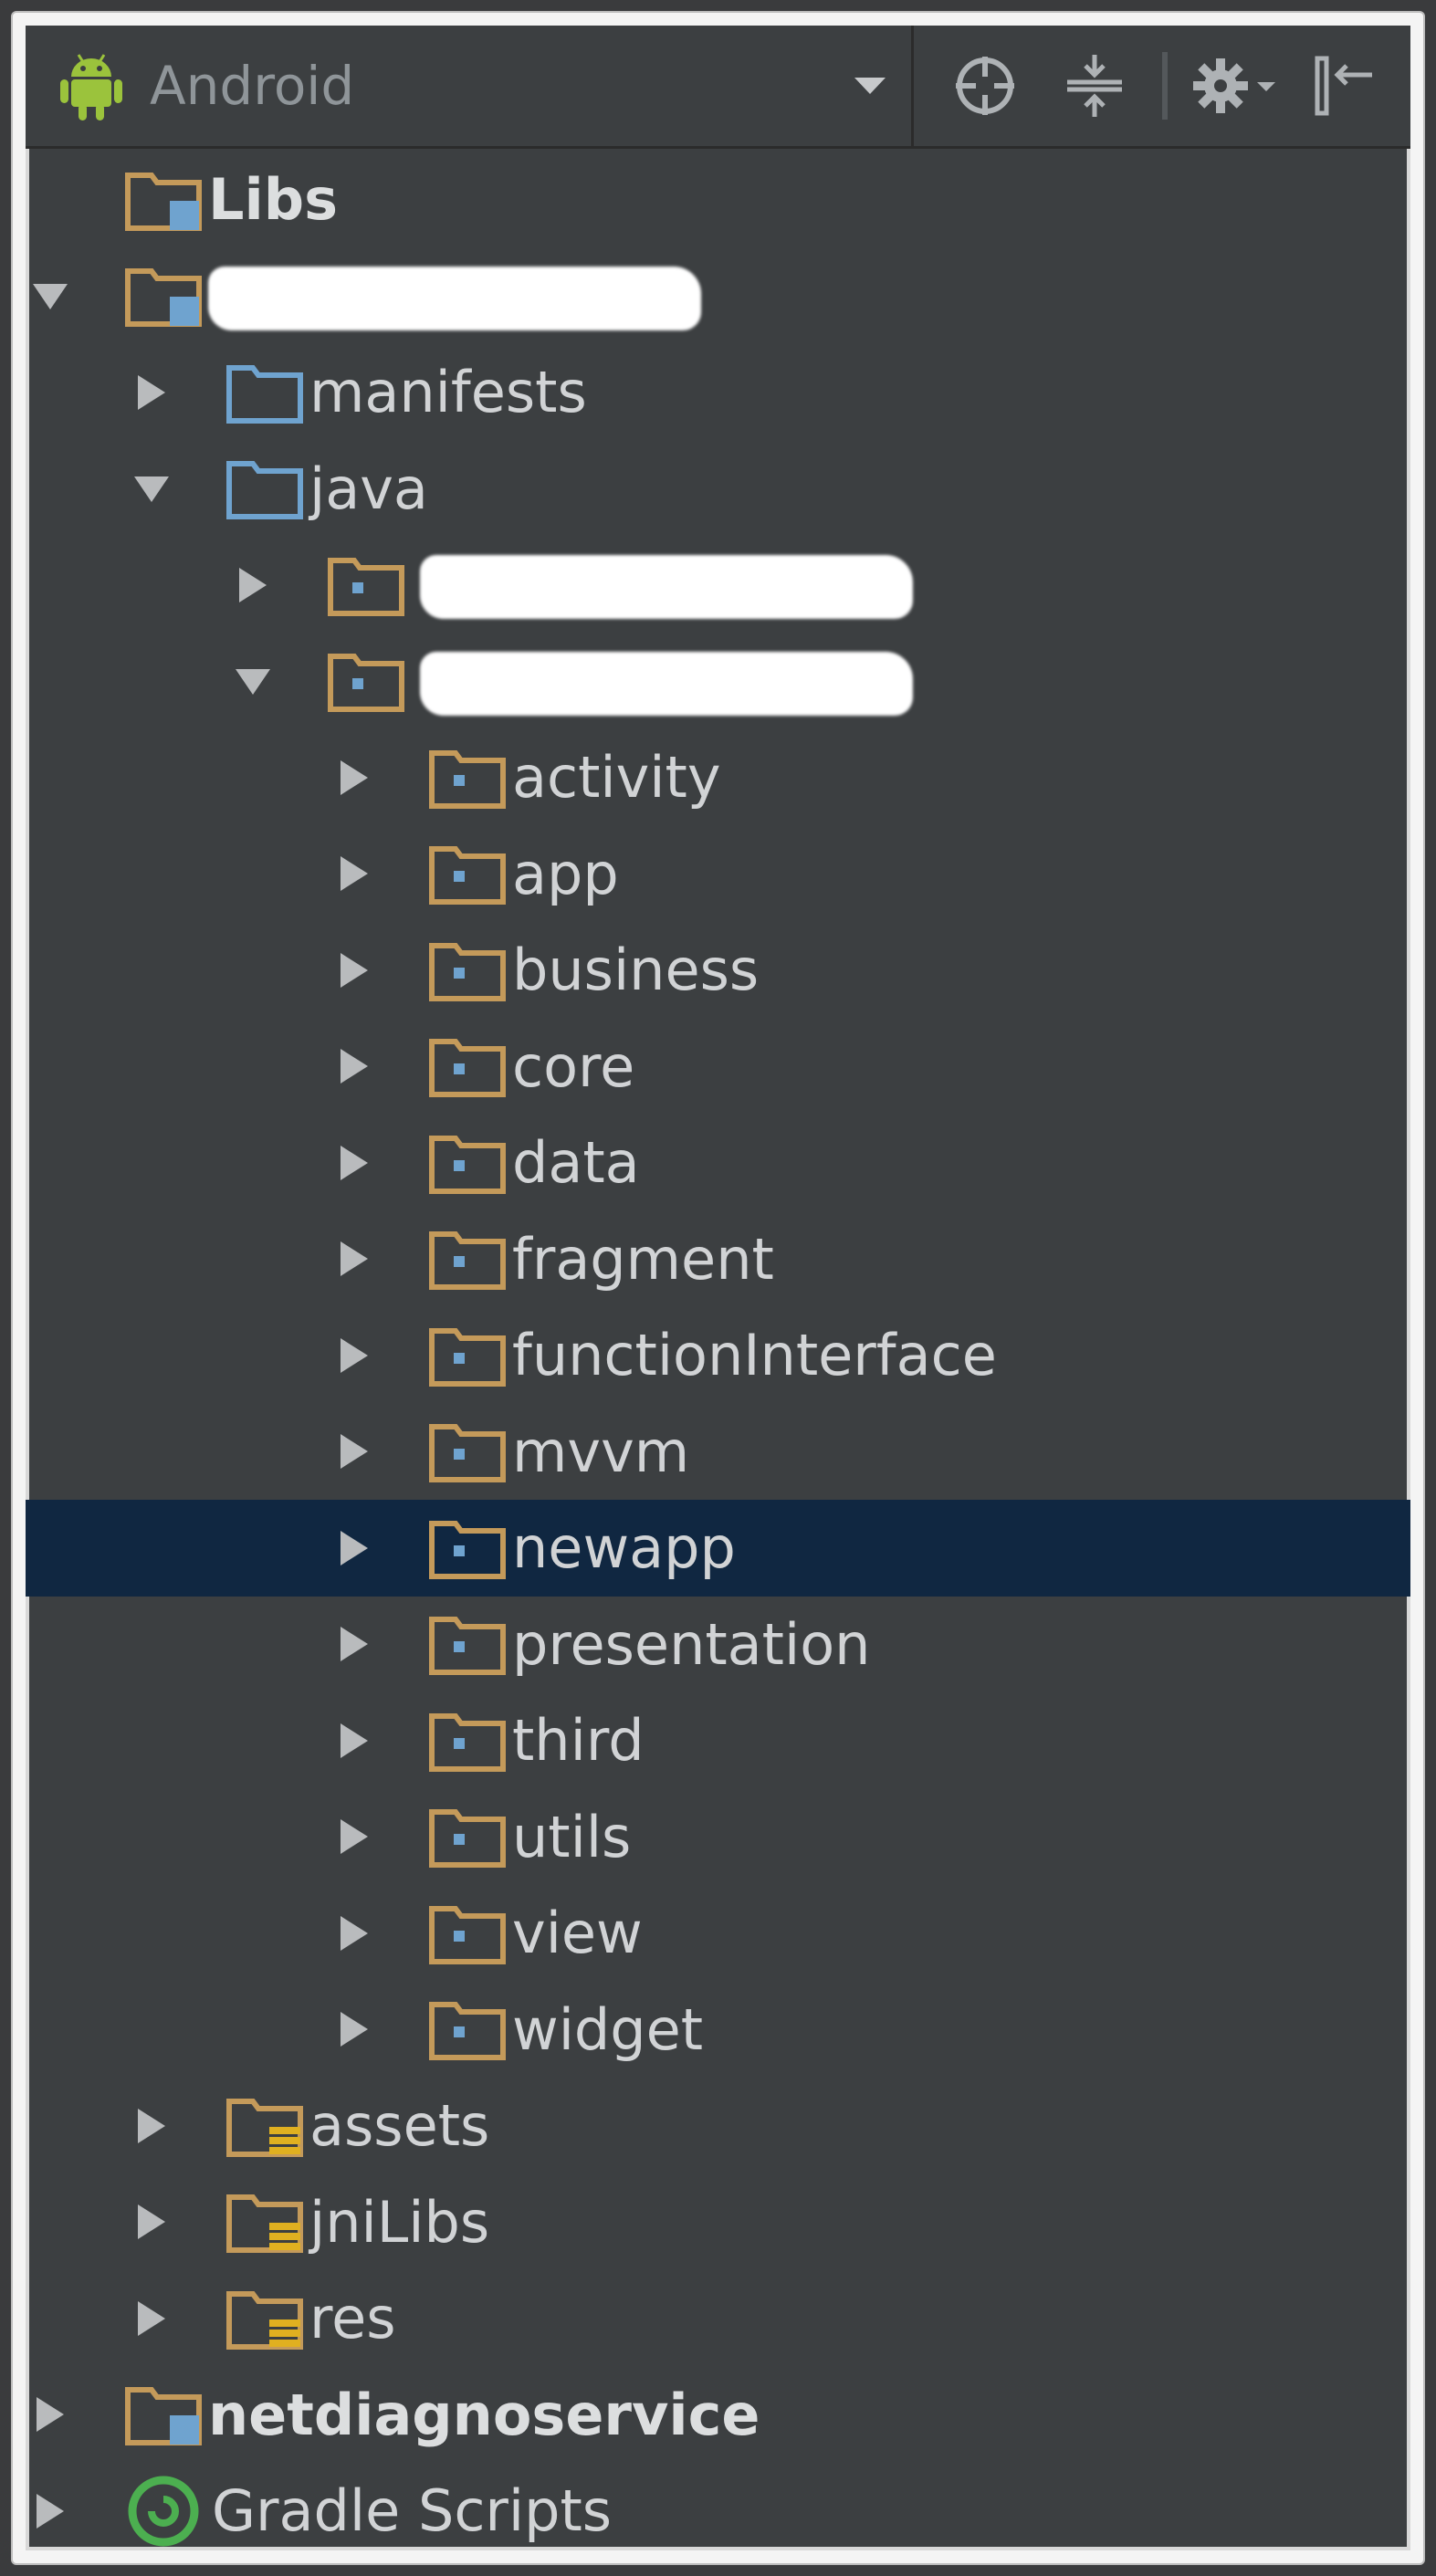 This screenshot has width=1436, height=2576. I want to click on view-mode-label: Android, so click(252, 86).